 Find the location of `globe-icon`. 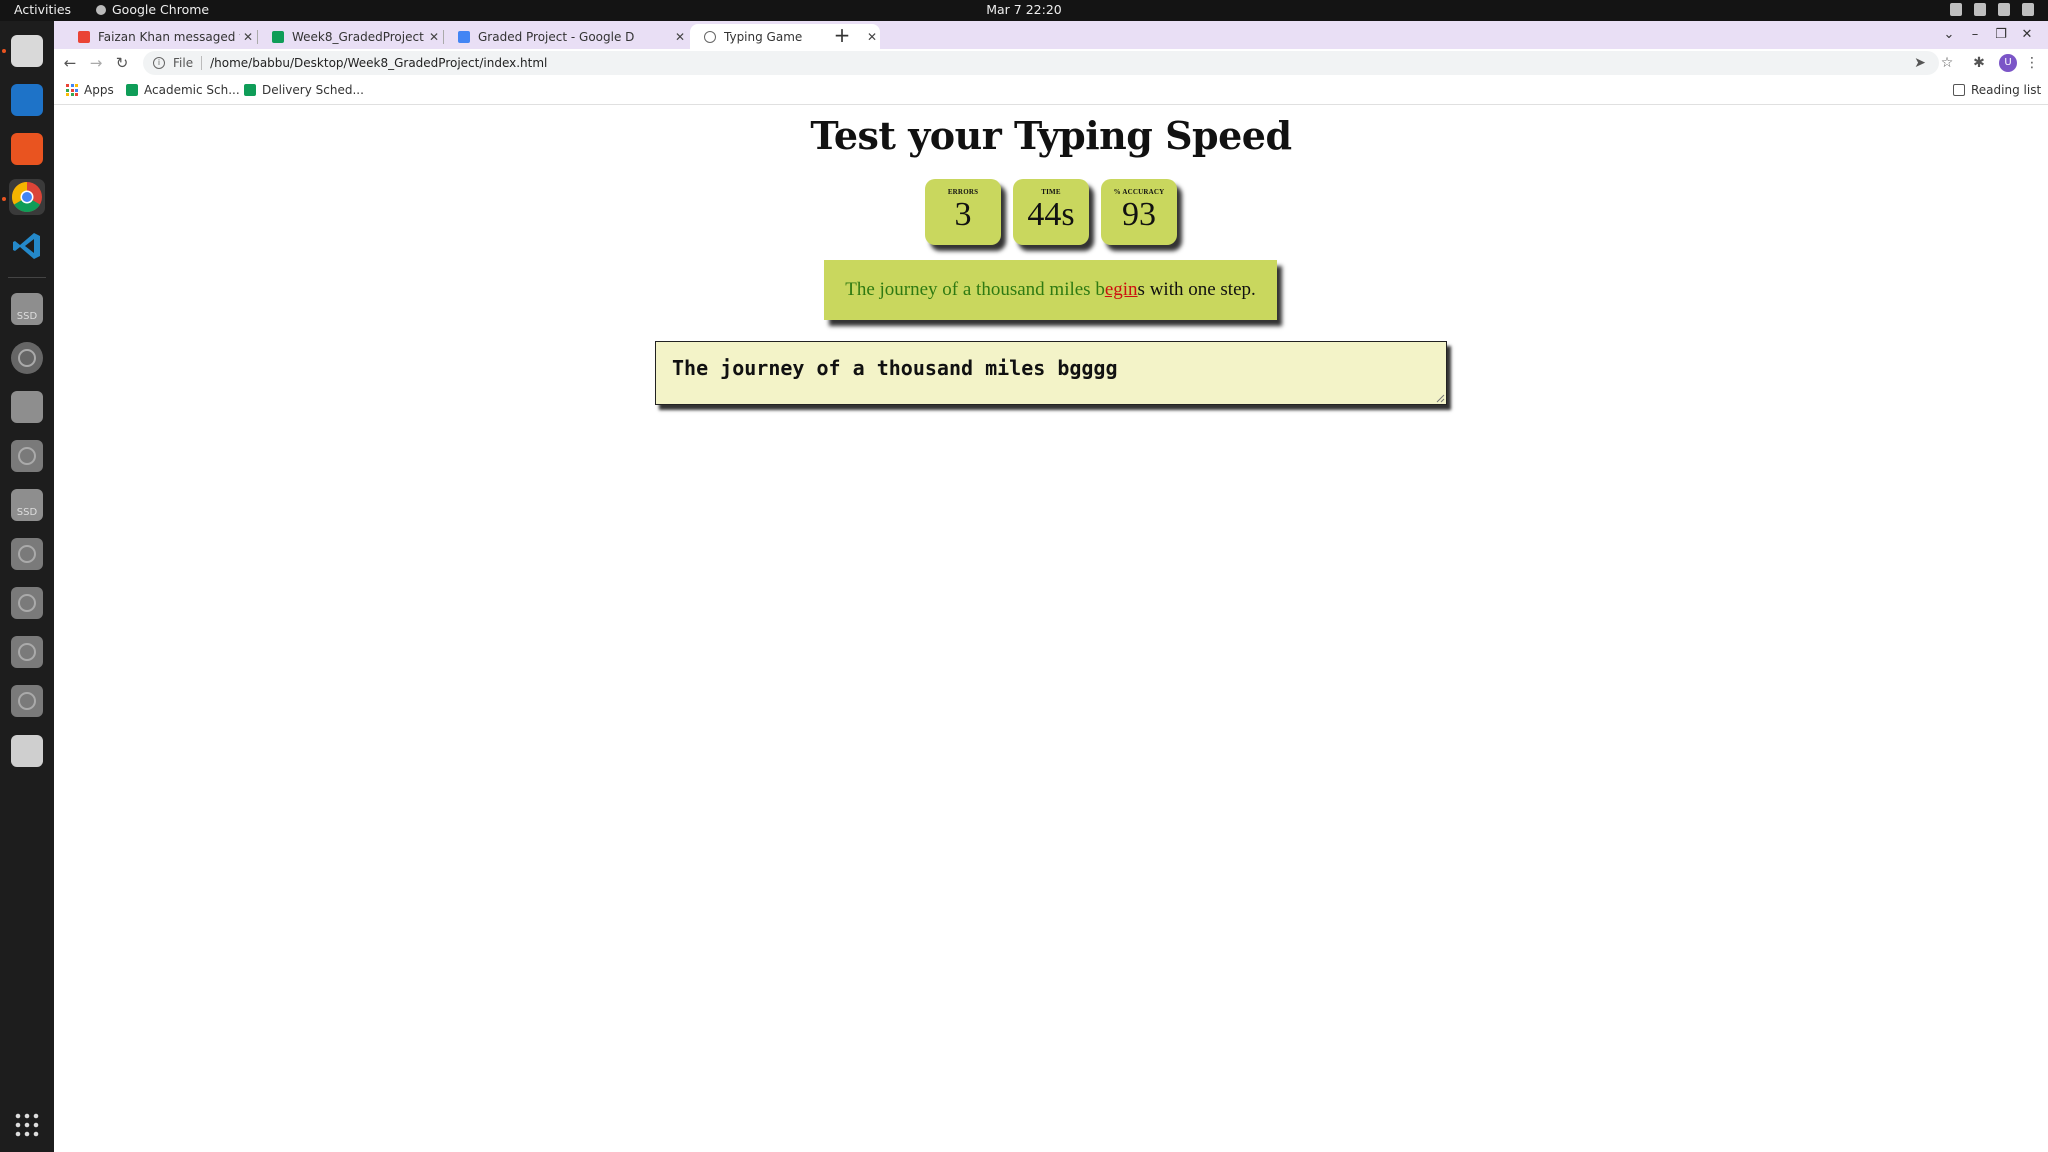

globe-icon is located at coordinates (710, 36).